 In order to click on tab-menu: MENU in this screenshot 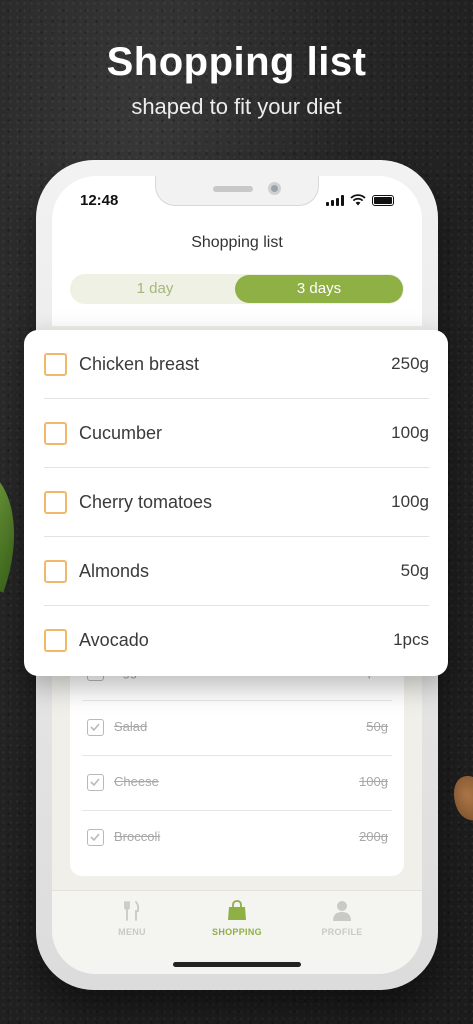, I will do `click(132, 924)`.